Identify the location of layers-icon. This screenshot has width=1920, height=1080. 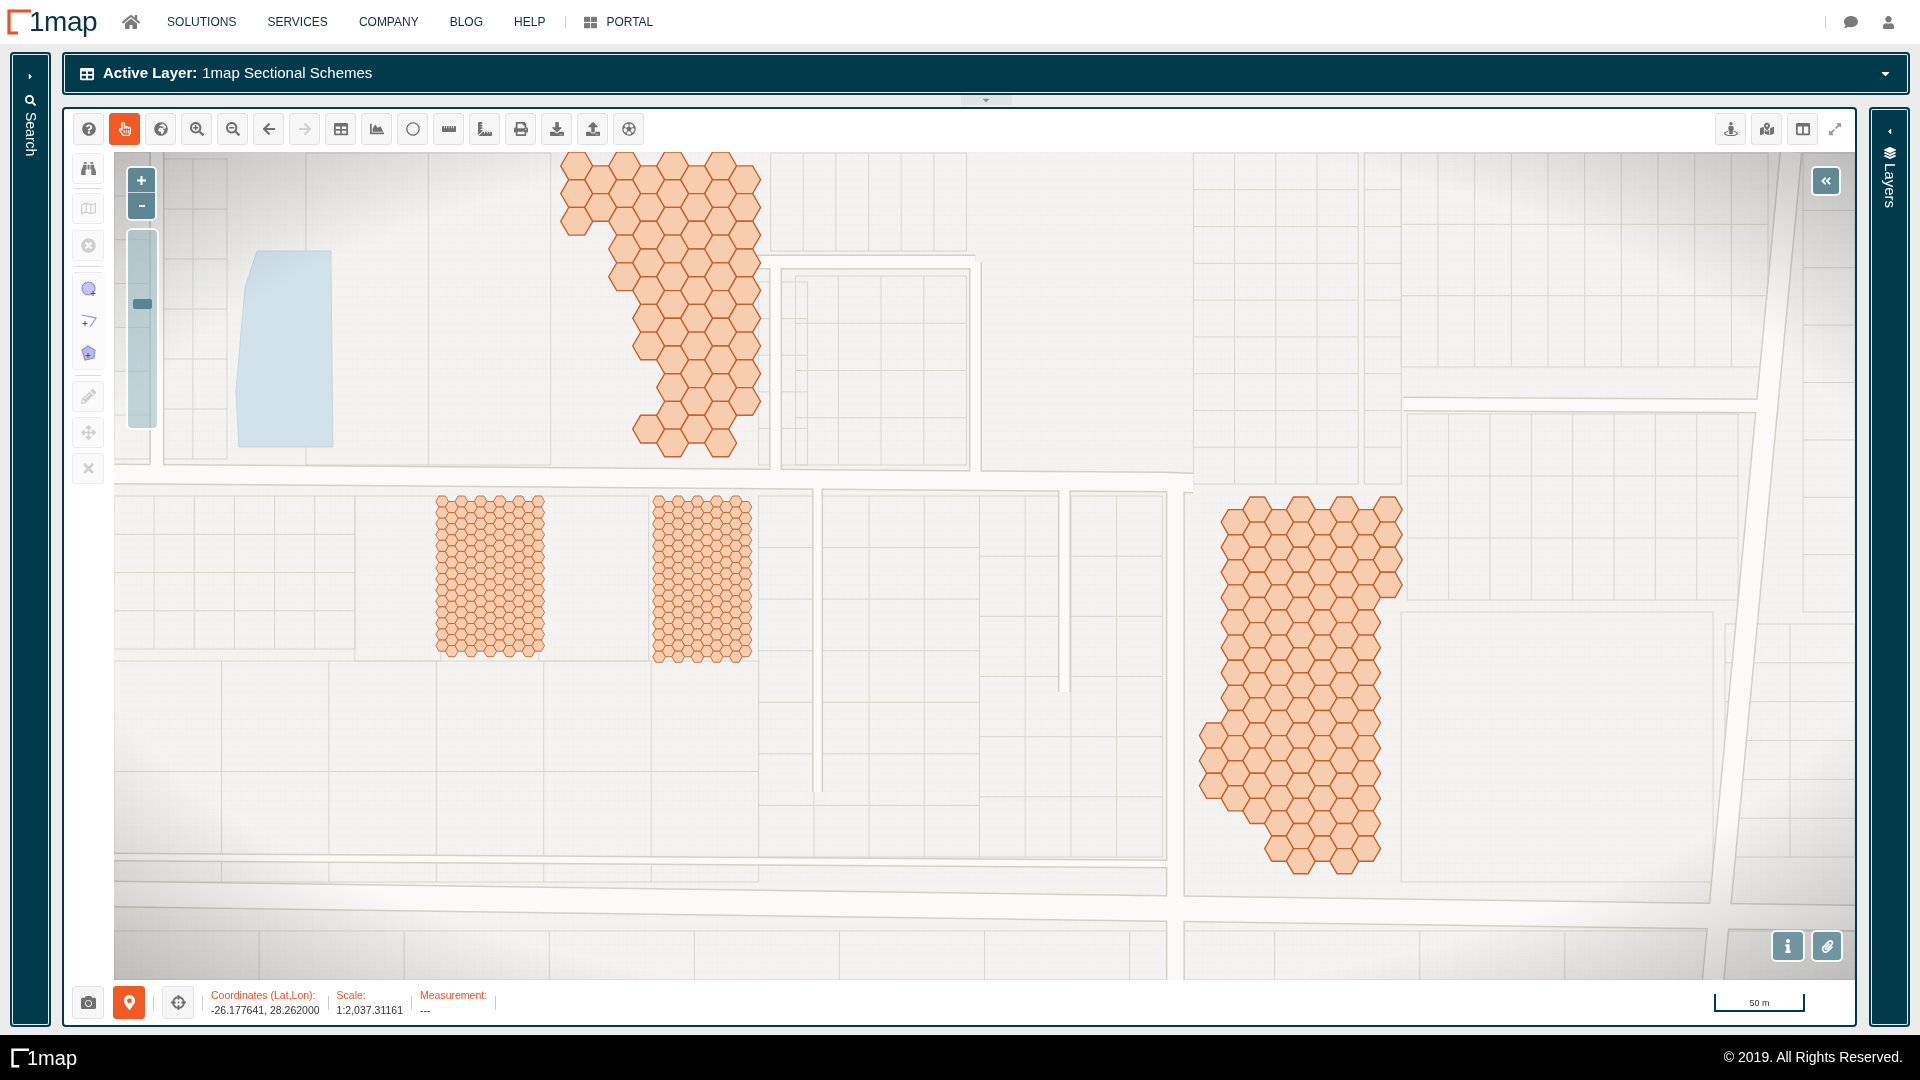
(1889, 153).